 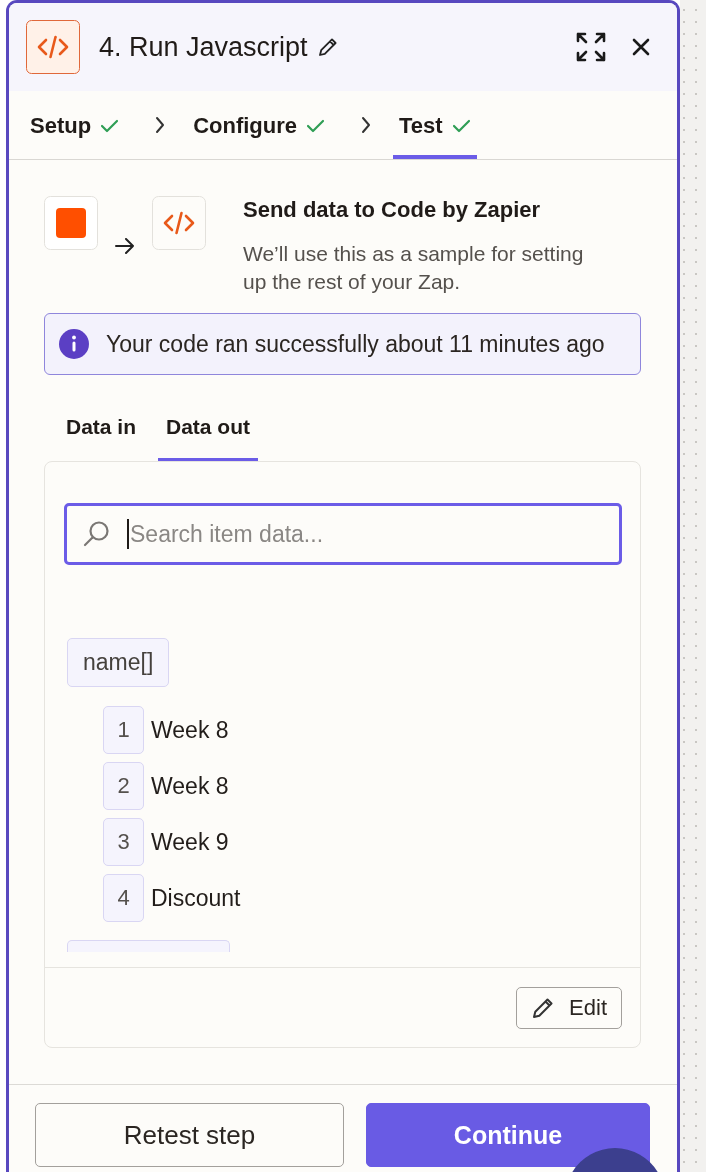 What do you see at coordinates (123, 898) in the screenshot?
I see `item-index: 4` at bounding box center [123, 898].